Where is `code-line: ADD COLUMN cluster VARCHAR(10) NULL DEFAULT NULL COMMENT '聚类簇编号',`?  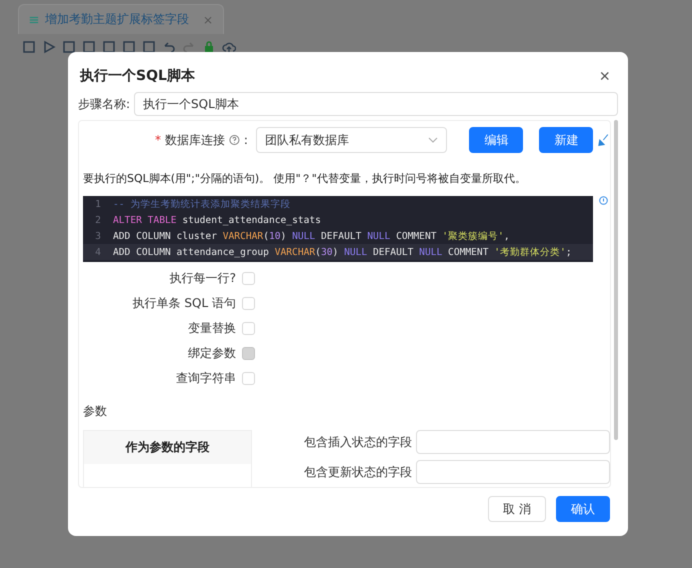
code-line: ADD COLUMN cluster VARCHAR(10) NULL DEFAULT NULL COMMENT '聚类簇编号', is located at coordinates (311, 236).